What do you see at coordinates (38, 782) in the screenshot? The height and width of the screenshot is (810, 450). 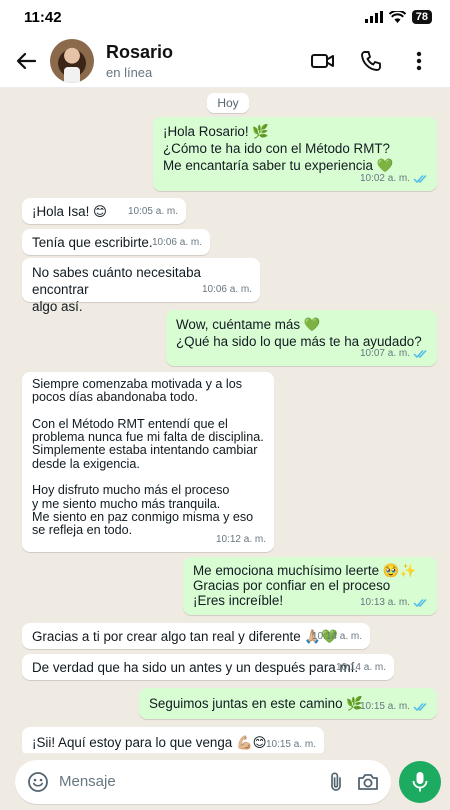 I see `emoji-icon` at bounding box center [38, 782].